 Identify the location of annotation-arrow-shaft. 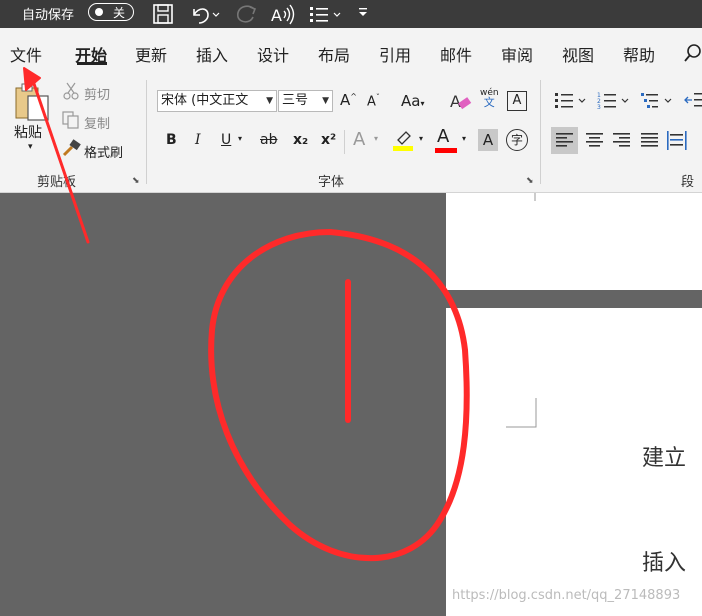
(60, 160).